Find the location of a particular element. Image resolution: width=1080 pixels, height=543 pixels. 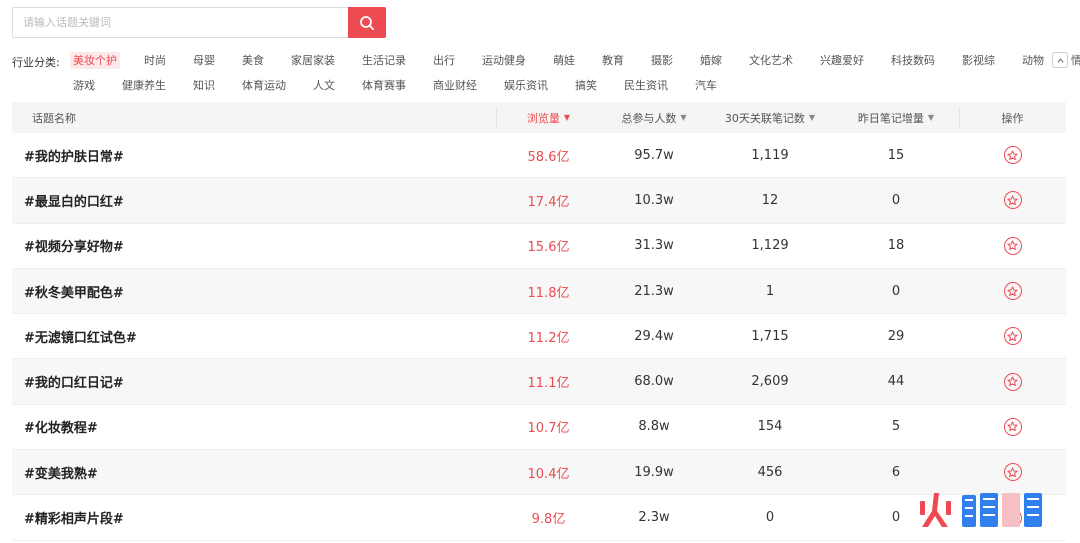

search-button is located at coordinates (367, 22).